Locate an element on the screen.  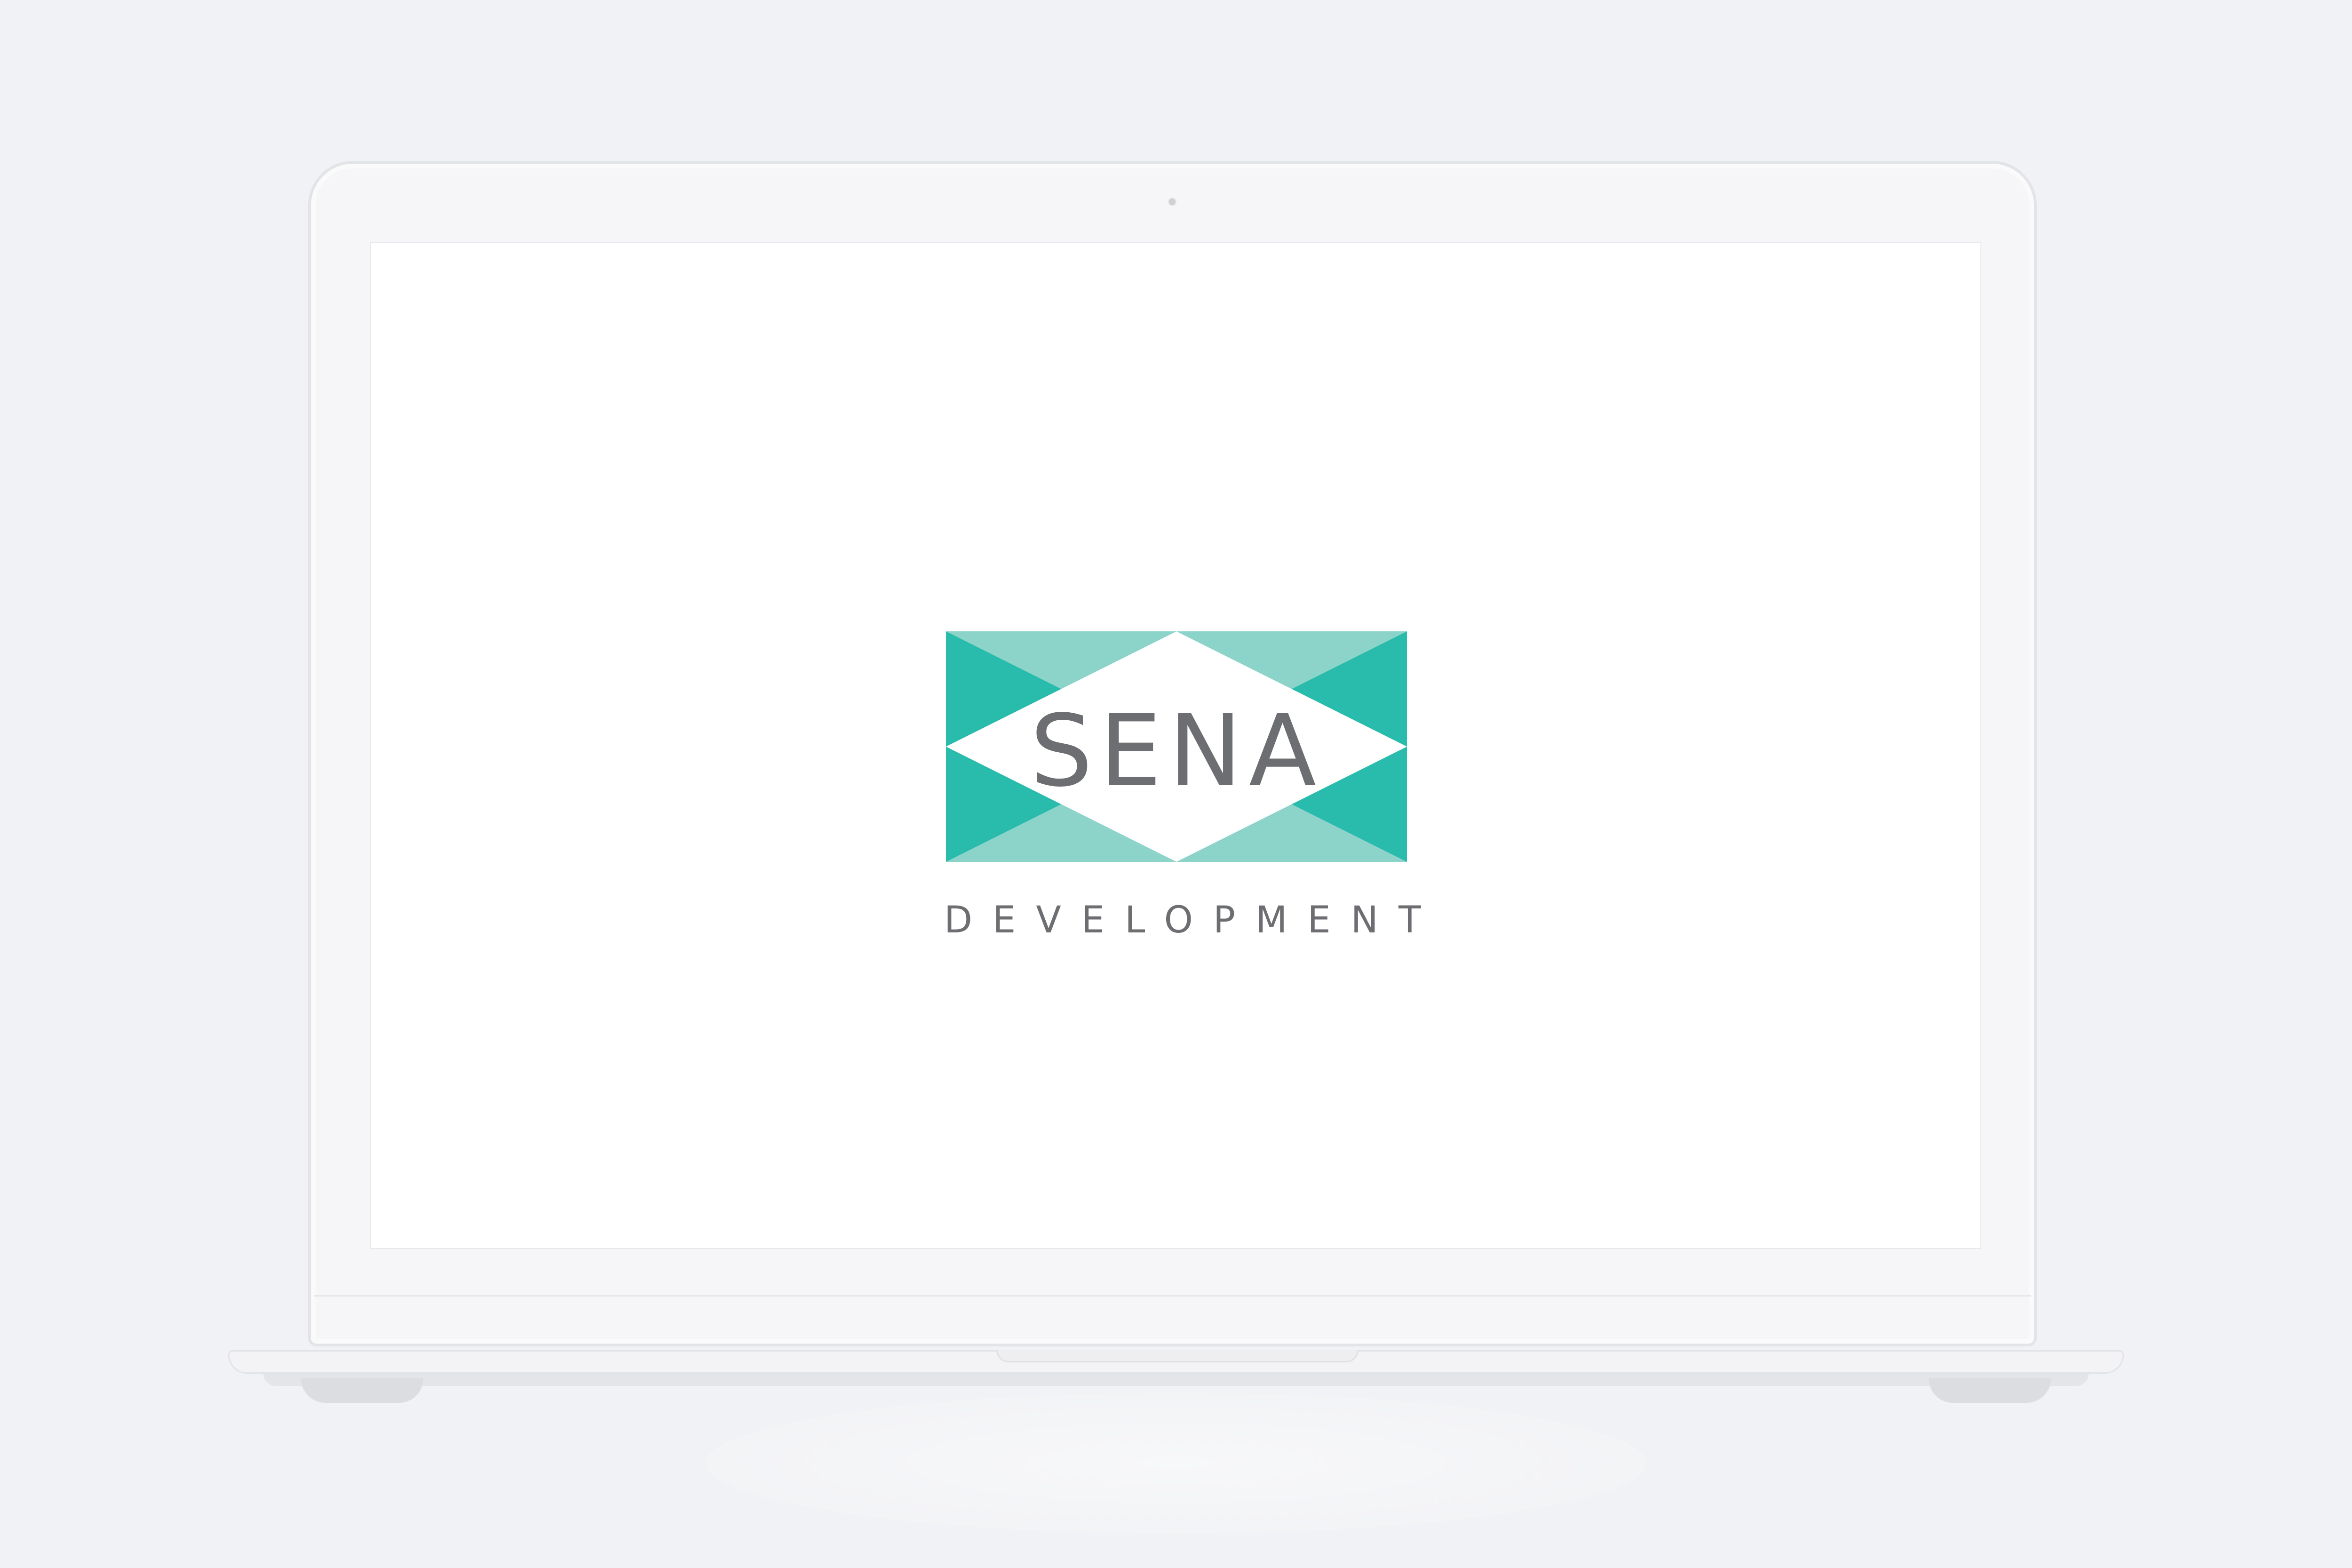
laptop-foot-left is located at coordinates (362, 1390).